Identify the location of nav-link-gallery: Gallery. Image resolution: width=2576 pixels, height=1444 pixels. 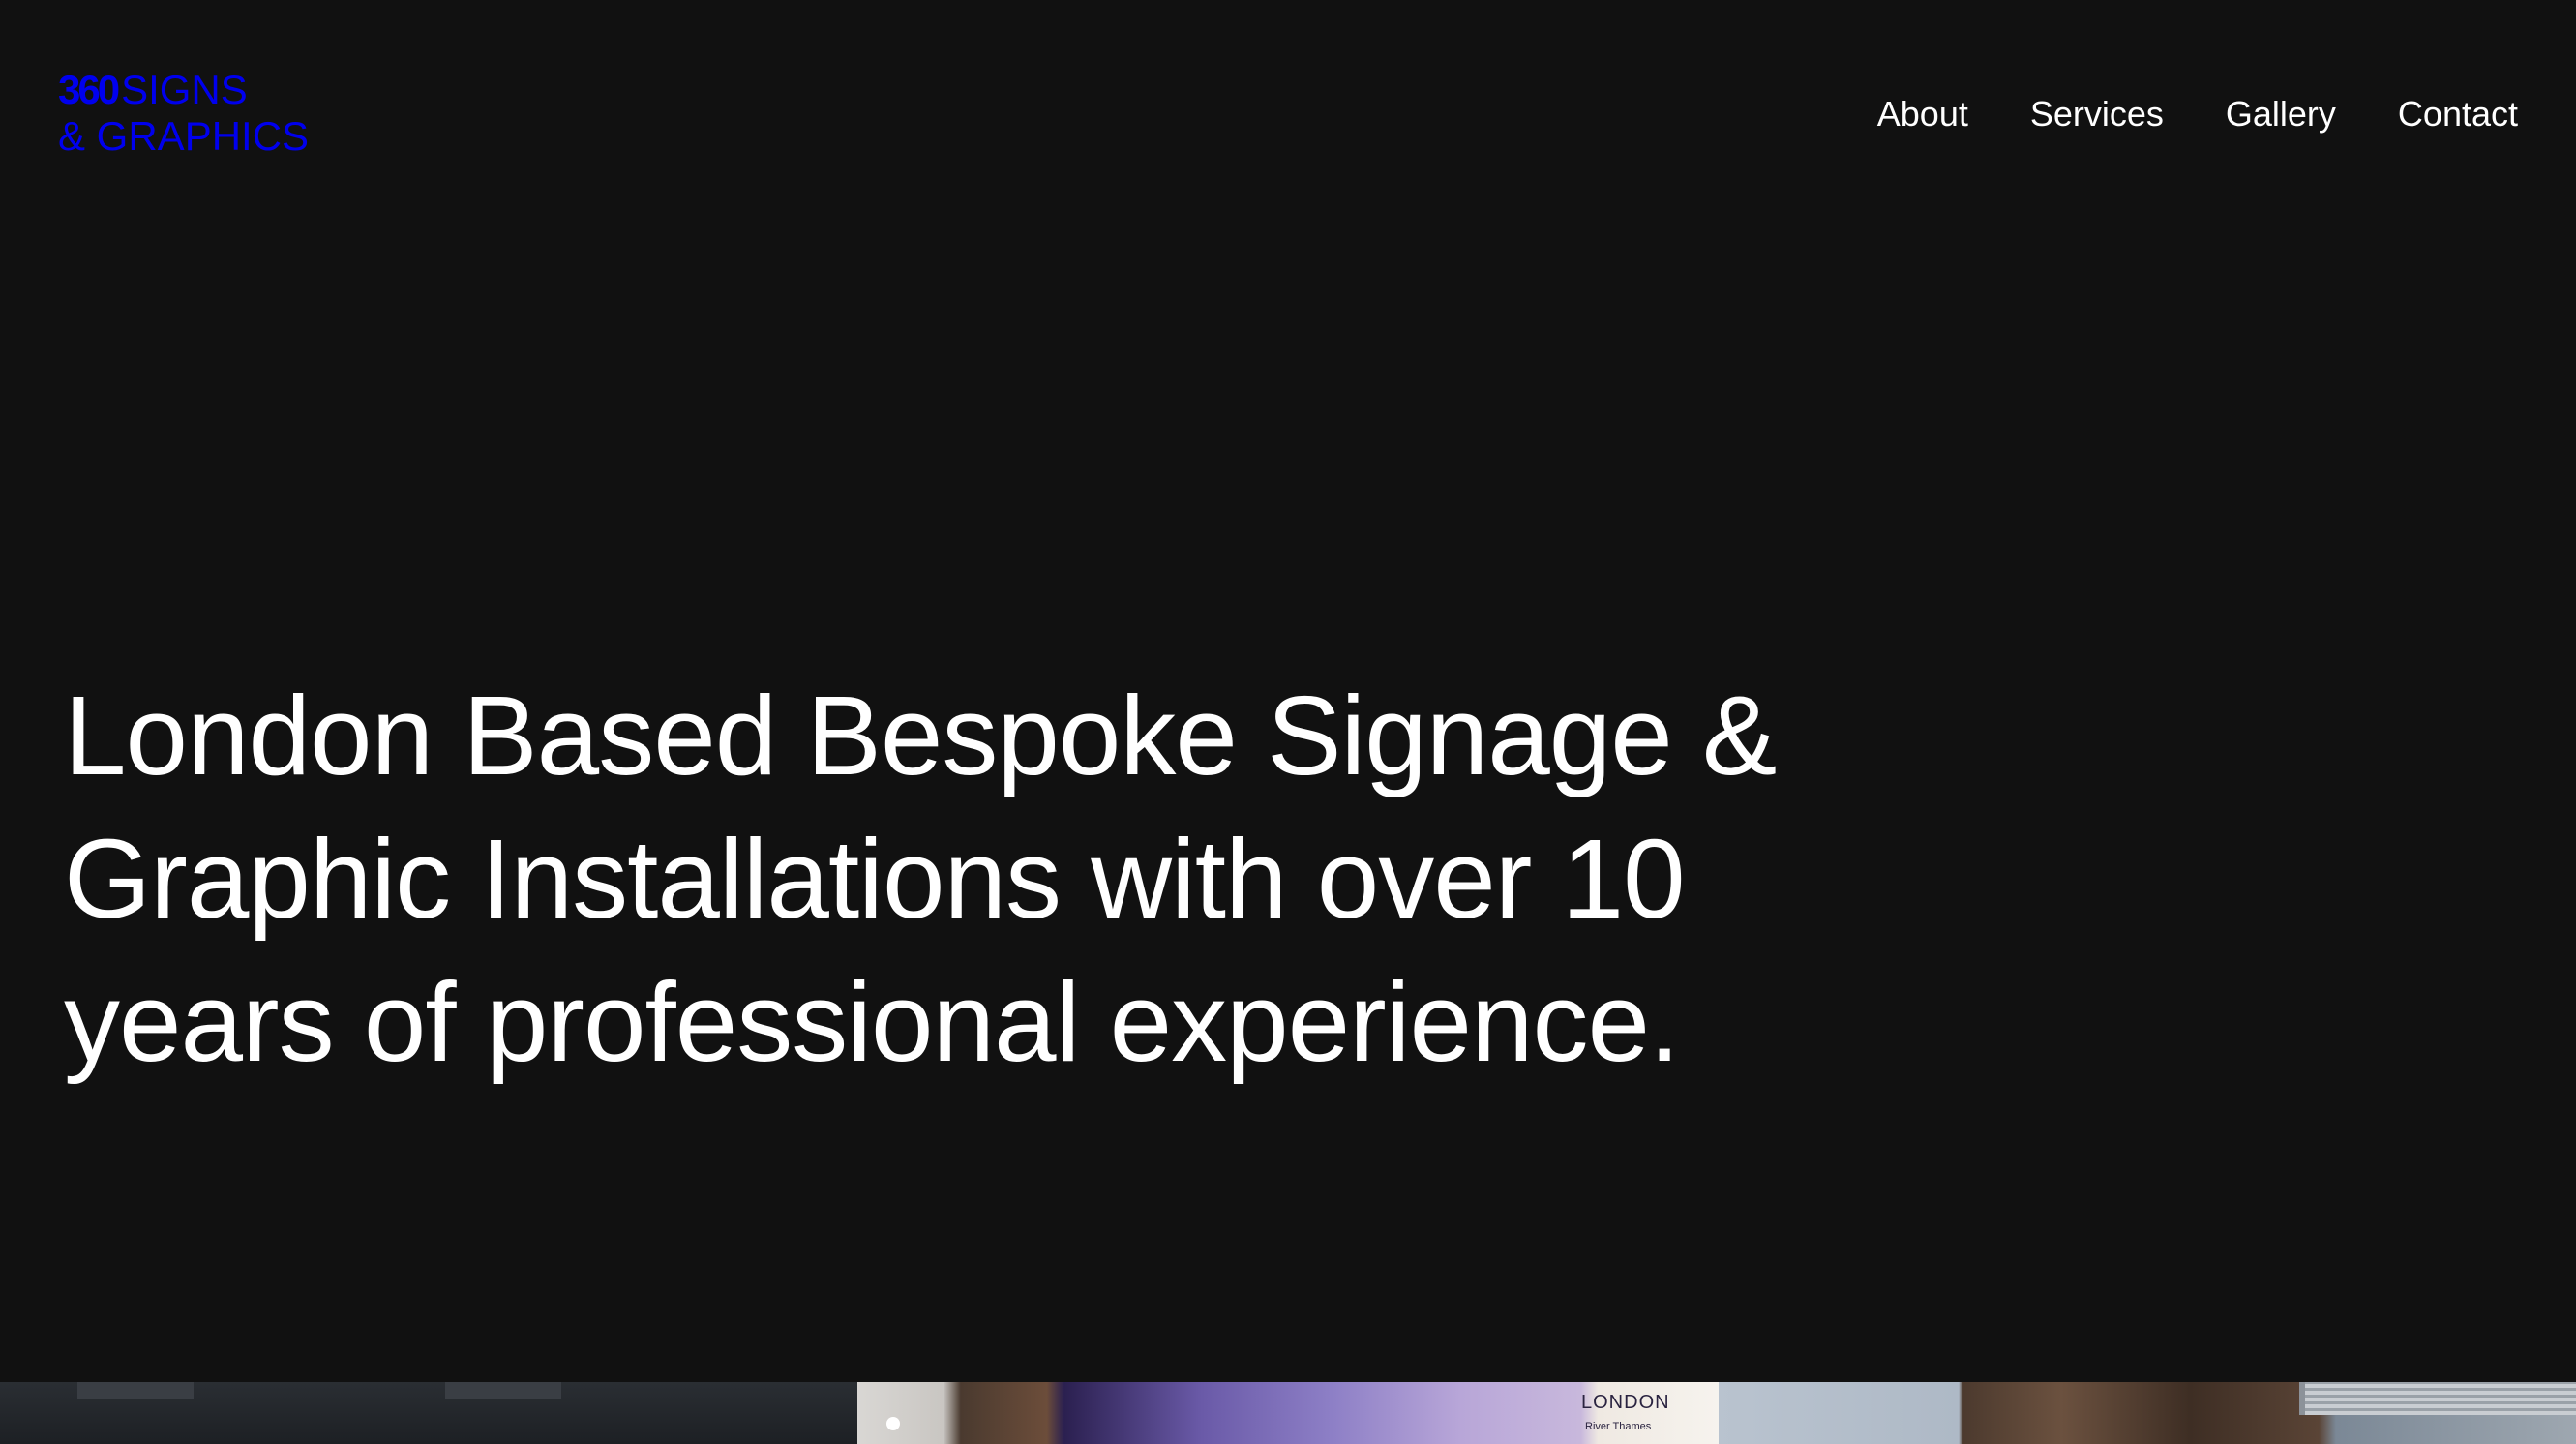
(2281, 114).